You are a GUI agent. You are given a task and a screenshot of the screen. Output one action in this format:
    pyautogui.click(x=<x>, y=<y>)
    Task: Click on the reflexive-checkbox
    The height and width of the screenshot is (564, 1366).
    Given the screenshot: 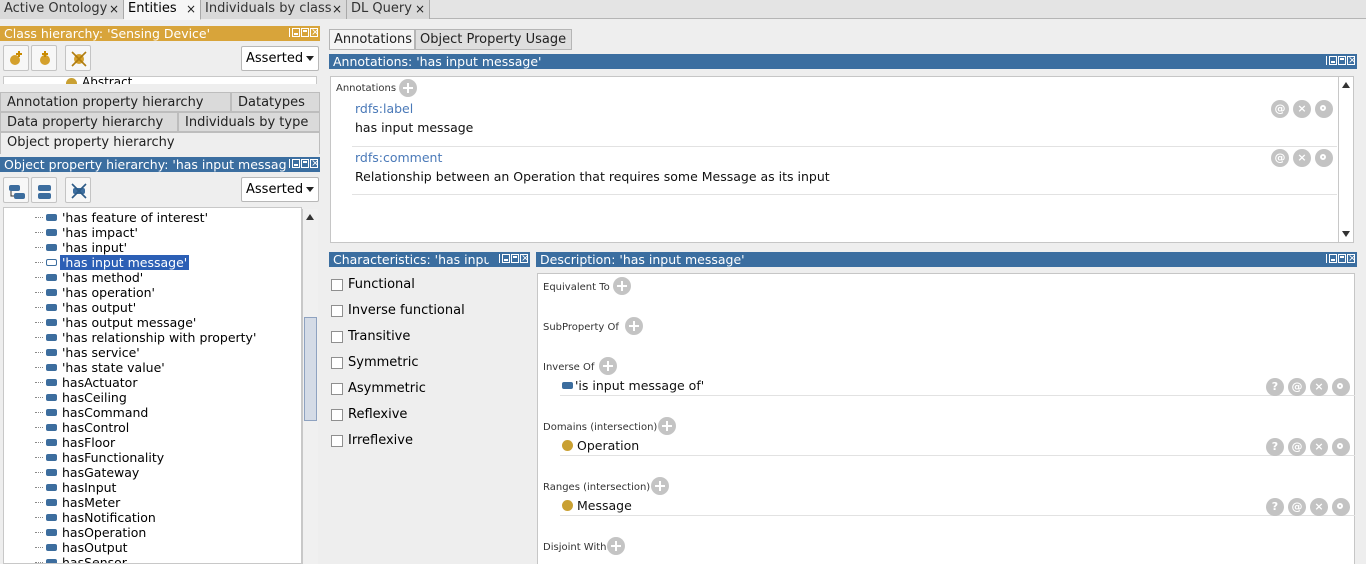 What is the action you would take?
    pyautogui.click(x=337, y=415)
    